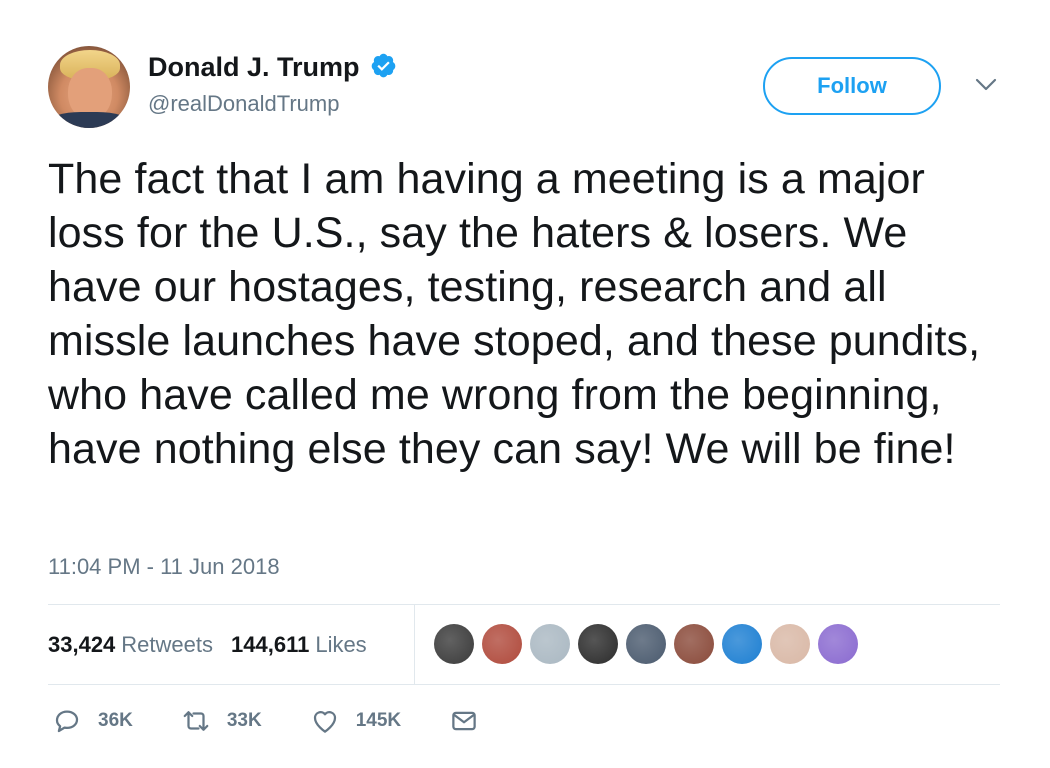  What do you see at coordinates (167, 644) in the screenshot?
I see `retweets-stat-label: Retweets` at bounding box center [167, 644].